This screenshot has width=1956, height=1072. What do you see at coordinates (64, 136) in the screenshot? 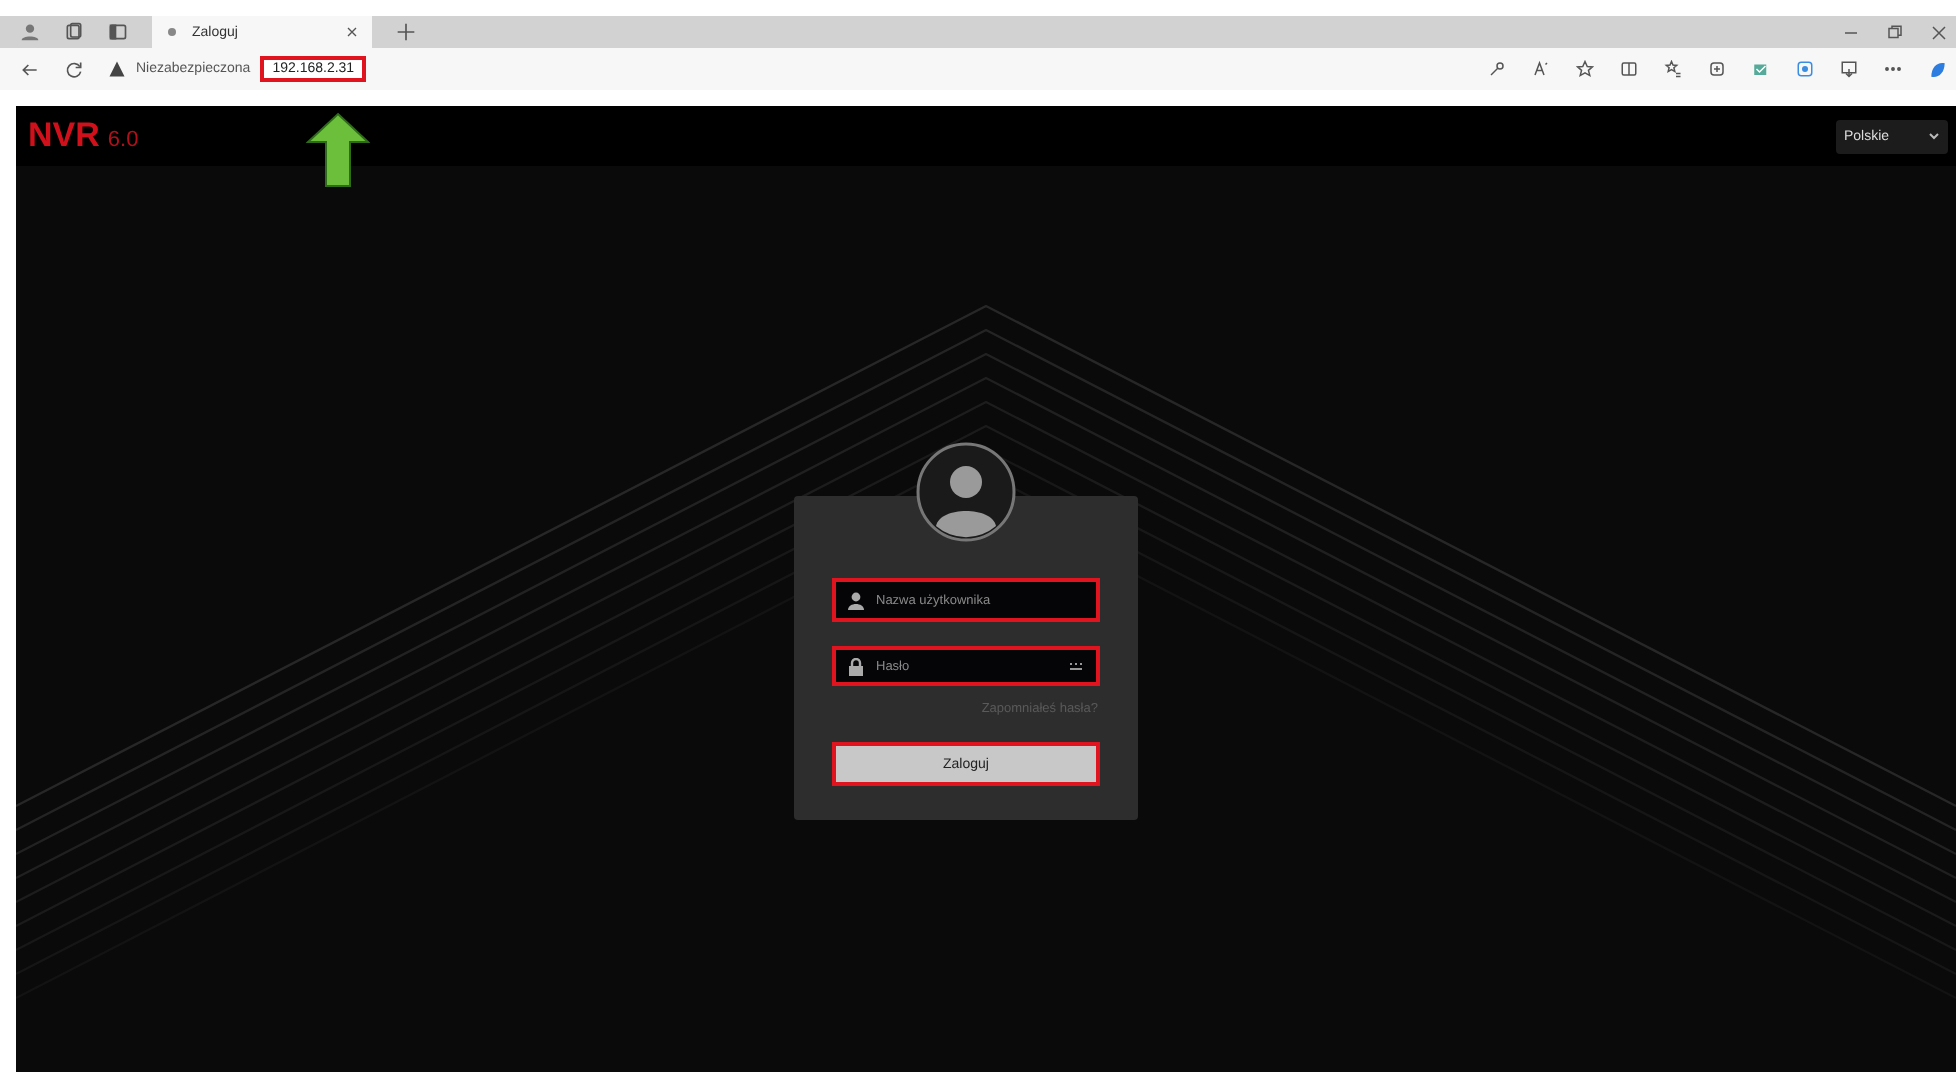
I see `logo-text: NVR` at bounding box center [64, 136].